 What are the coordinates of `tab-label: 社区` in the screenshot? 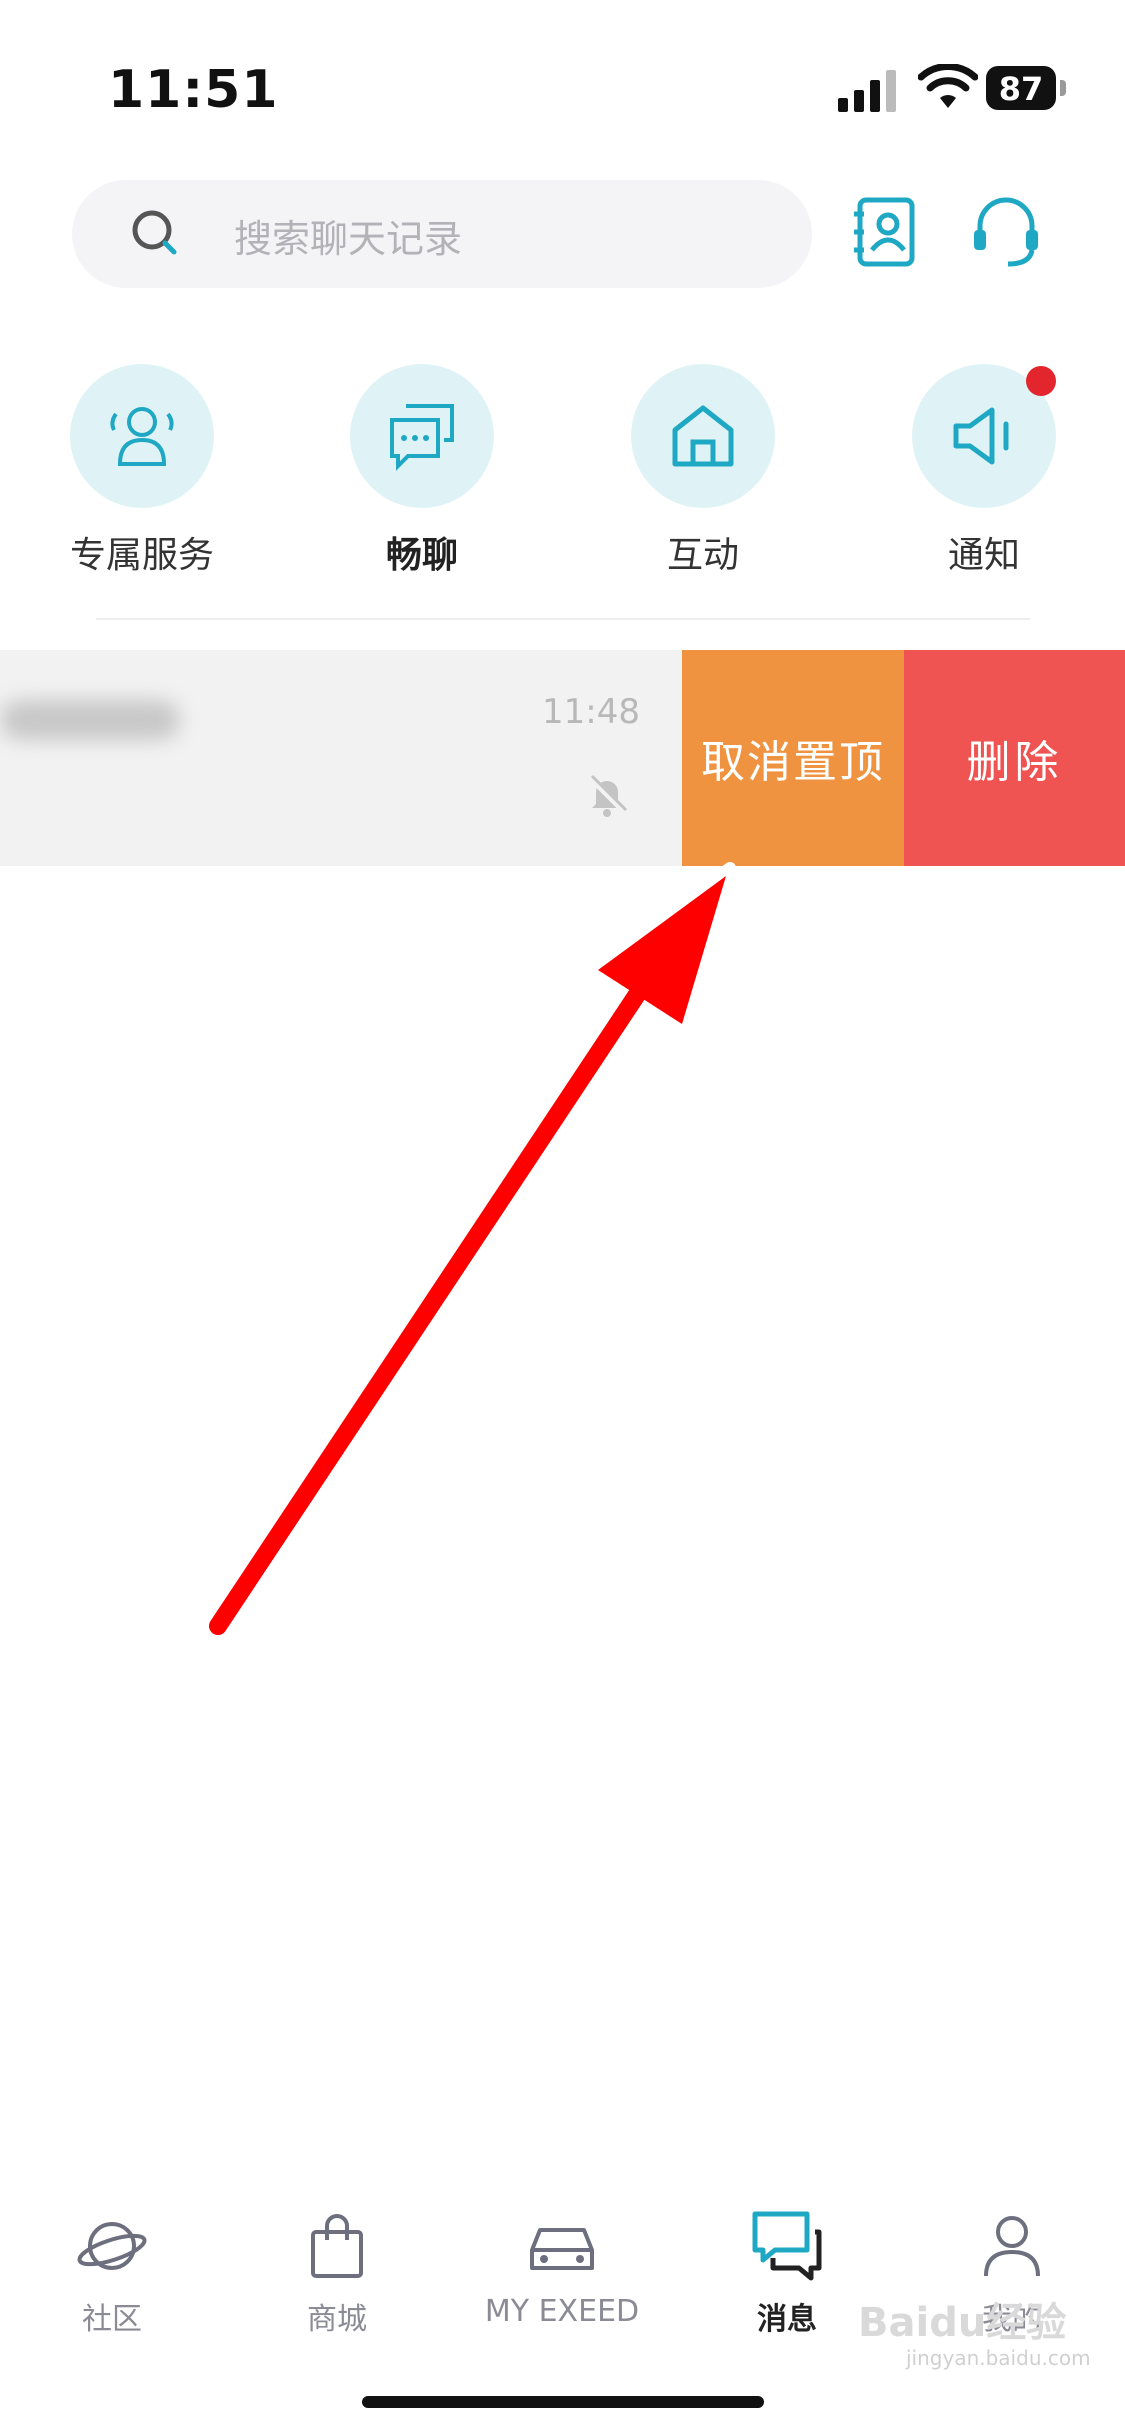 It's located at (112, 2319).